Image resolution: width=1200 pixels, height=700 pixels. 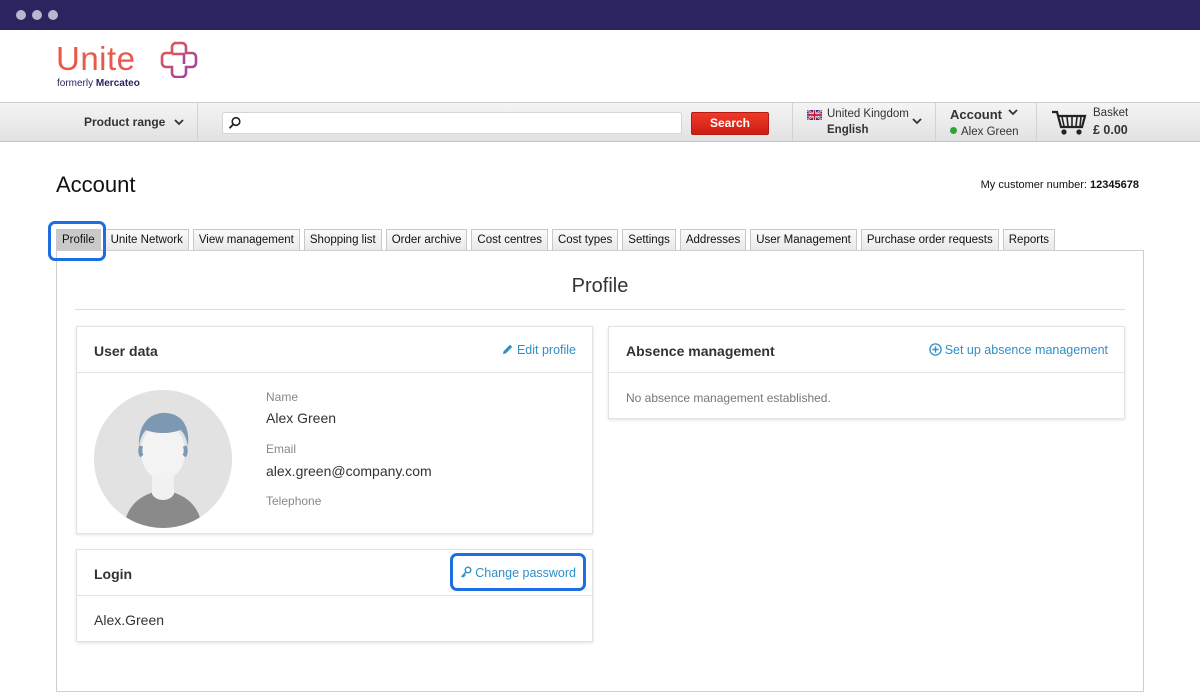 I want to click on plus-circle-icon, so click(x=935, y=349).